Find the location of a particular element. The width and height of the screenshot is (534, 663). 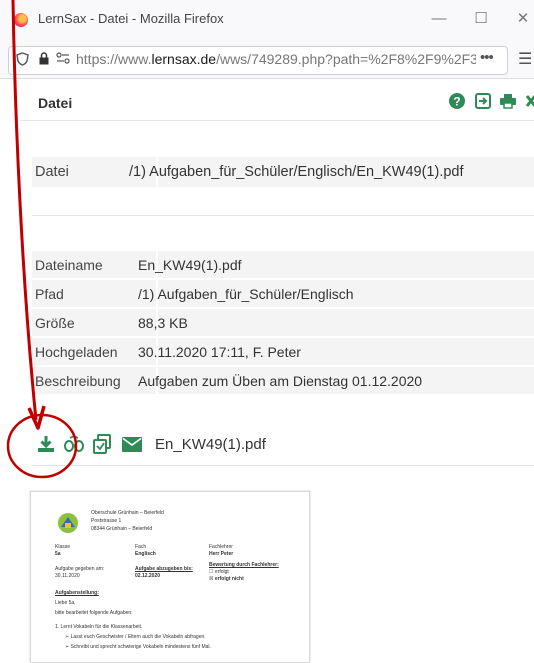

details-value: En_KW49(1).pdf is located at coordinates (190, 265).